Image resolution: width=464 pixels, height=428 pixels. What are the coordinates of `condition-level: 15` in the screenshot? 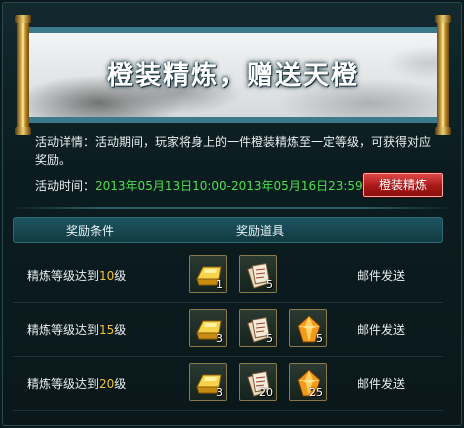 It's located at (107, 330).